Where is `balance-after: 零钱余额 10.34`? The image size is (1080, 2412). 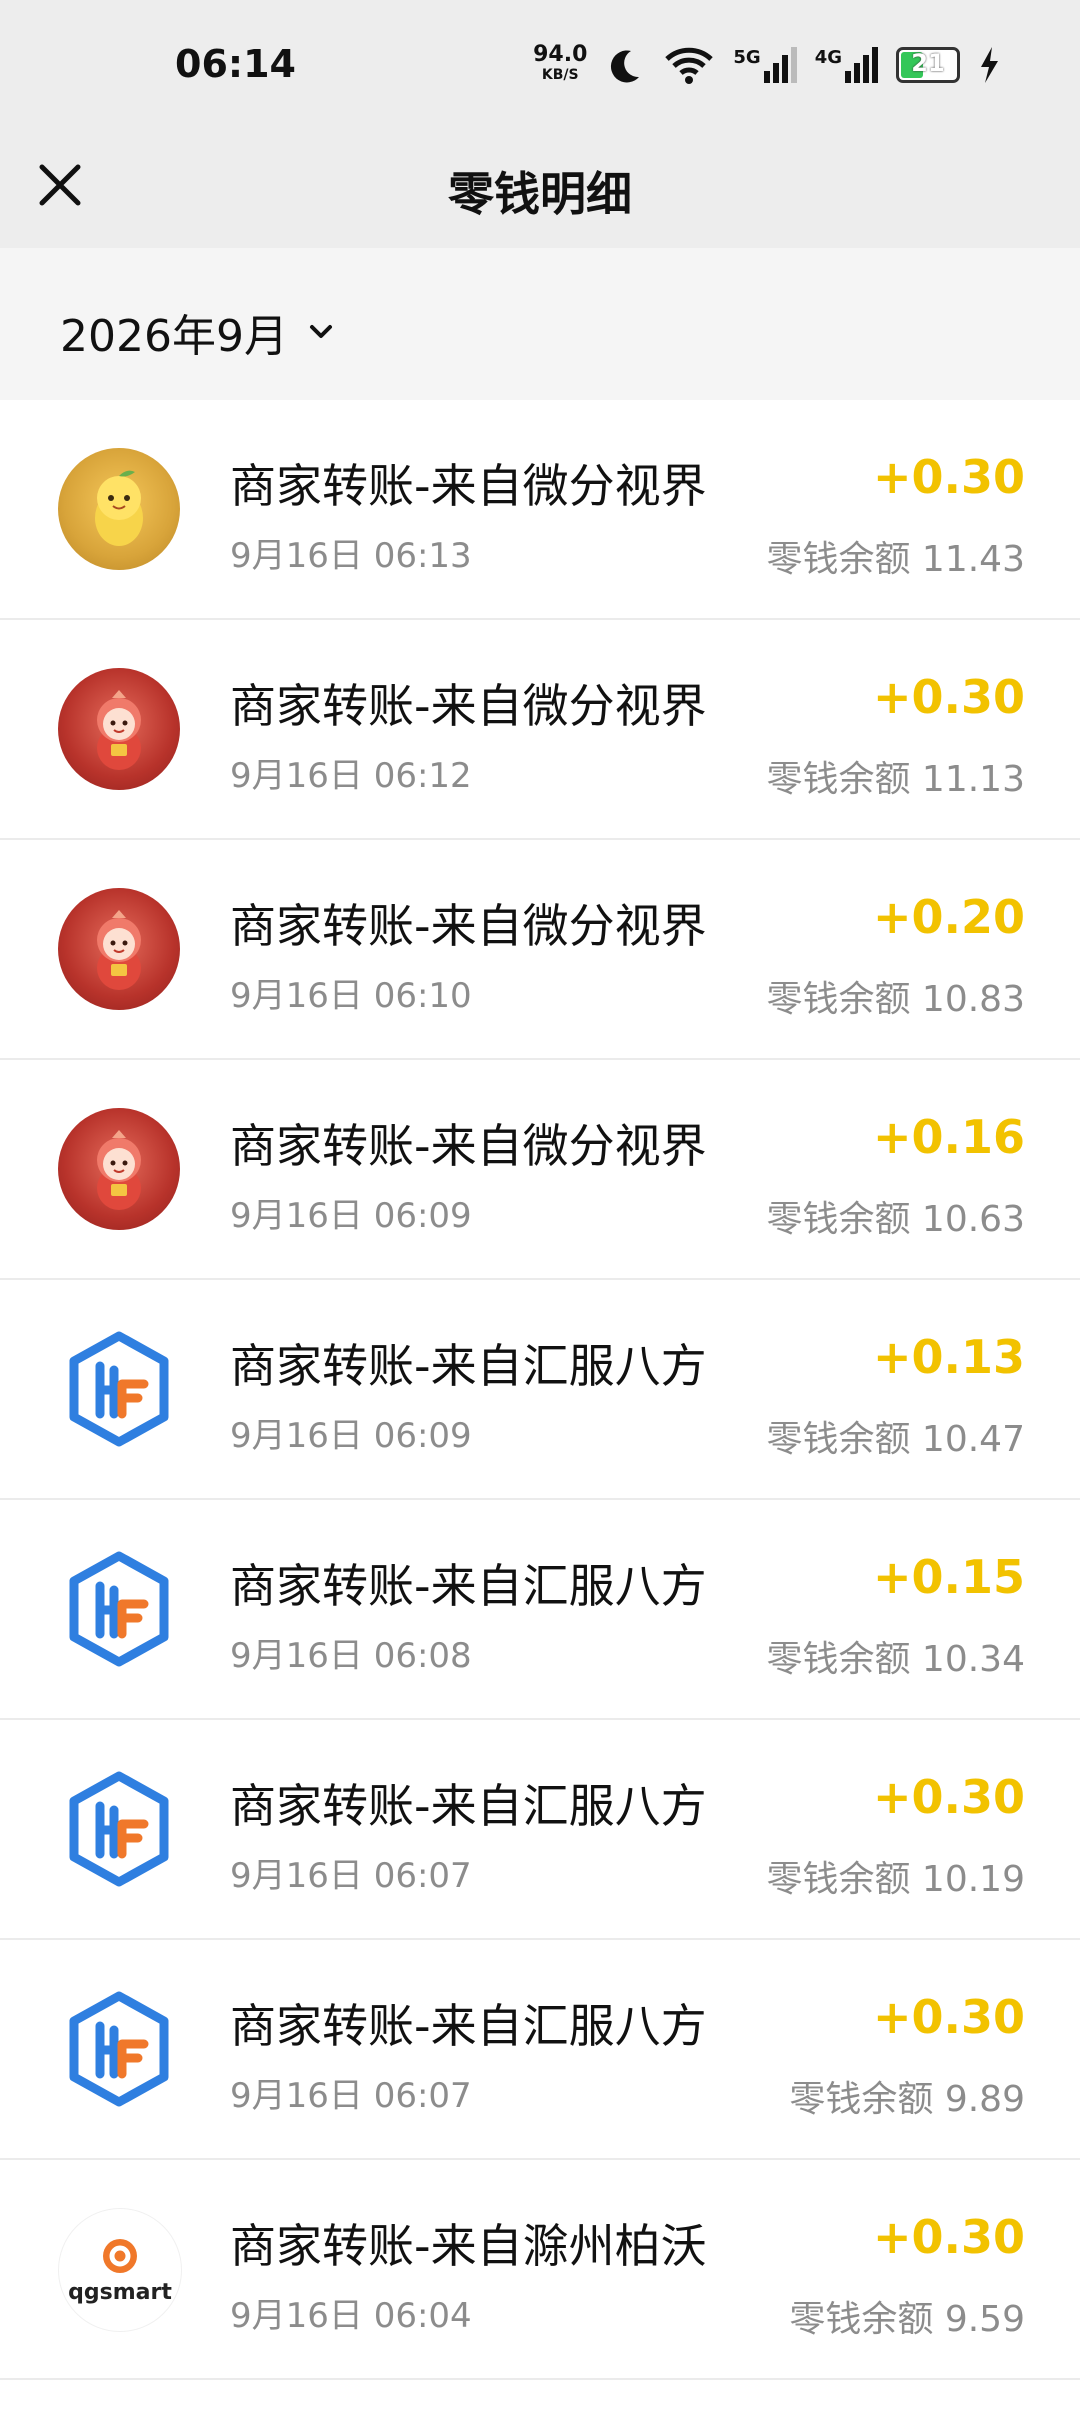
balance-after: 零钱余额 10.34 is located at coordinates (895, 1659).